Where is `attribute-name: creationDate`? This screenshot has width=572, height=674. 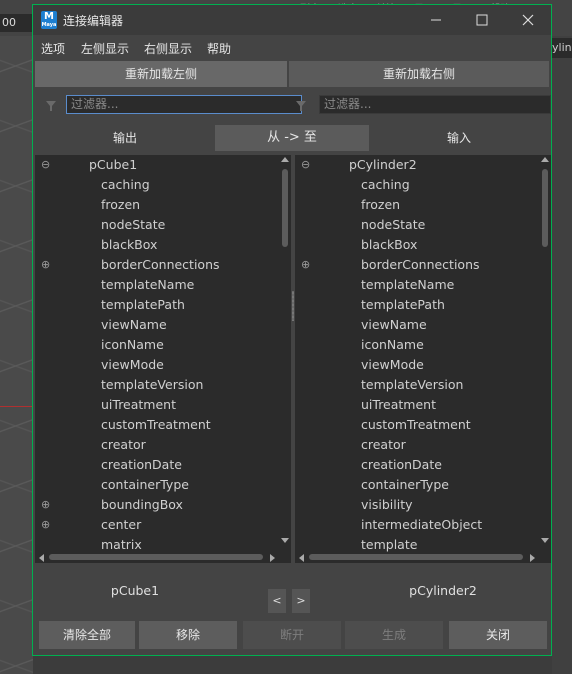 attribute-name: creationDate is located at coordinates (401, 464).